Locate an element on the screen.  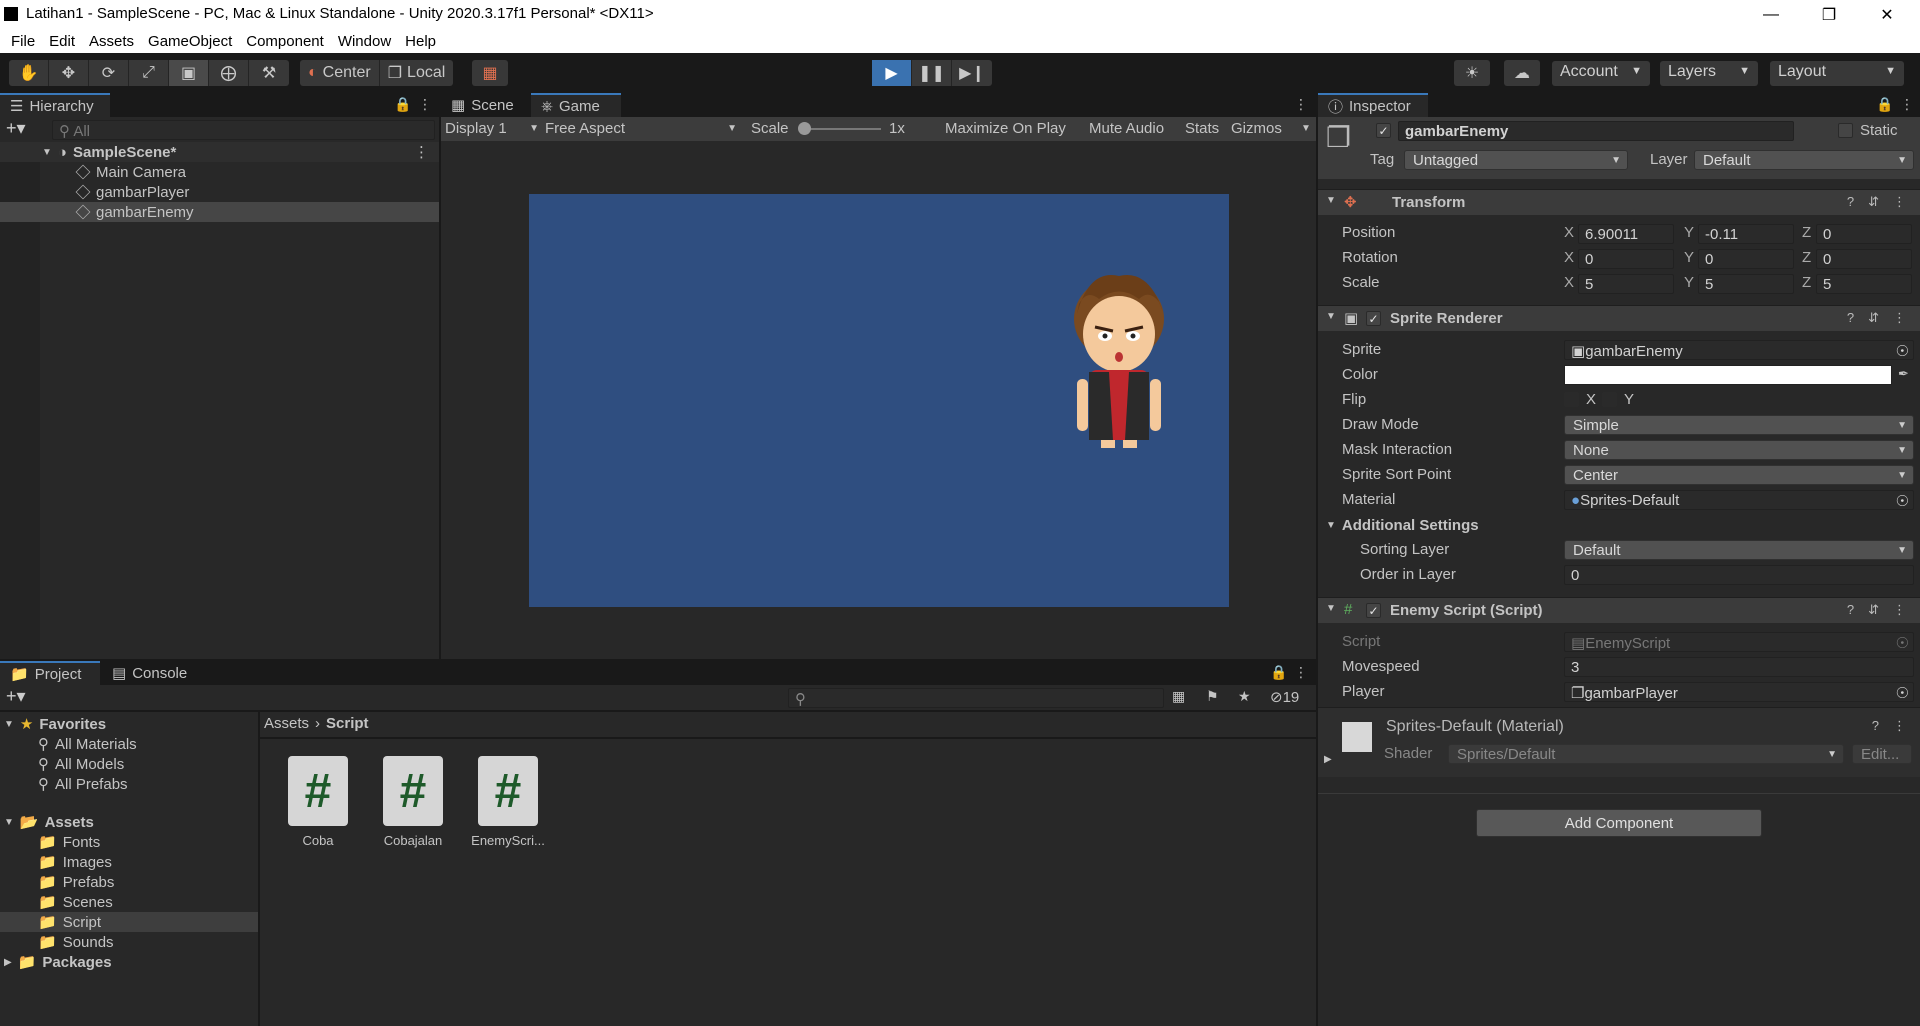
material-field: ●Sprites-Default ☉ is located at coordinates (1739, 500).